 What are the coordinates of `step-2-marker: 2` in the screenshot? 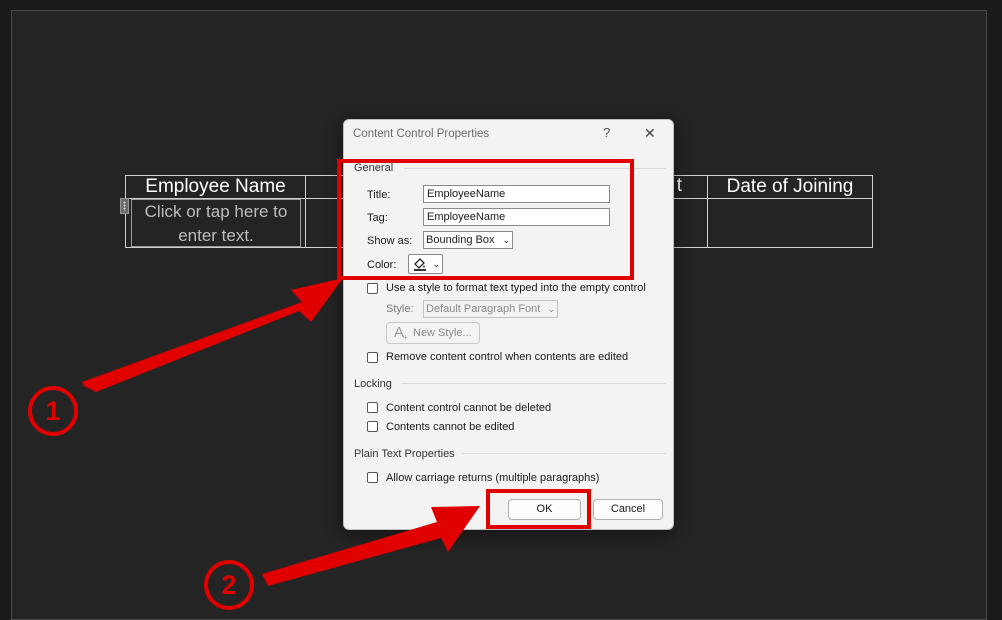 It's located at (229, 585).